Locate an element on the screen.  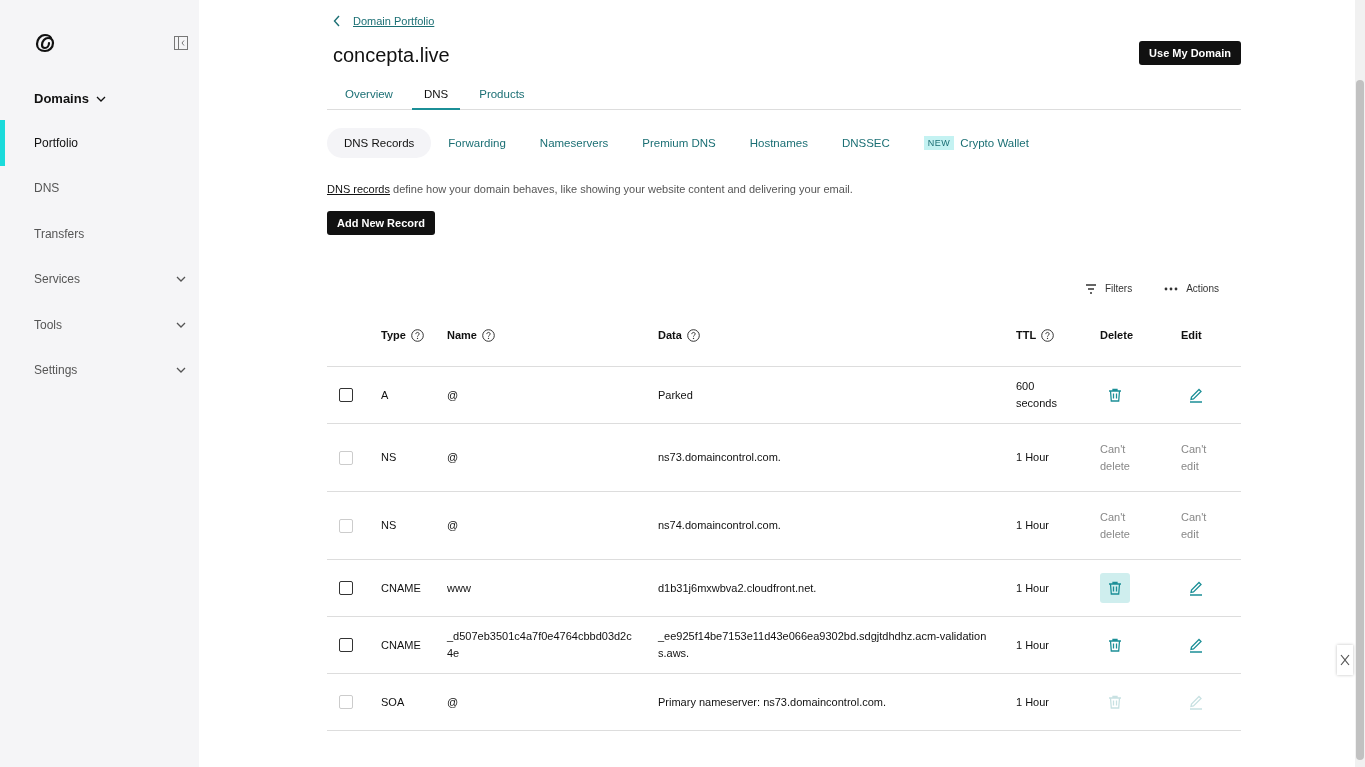
sidebar-item: Tools is located at coordinates (99, 325).